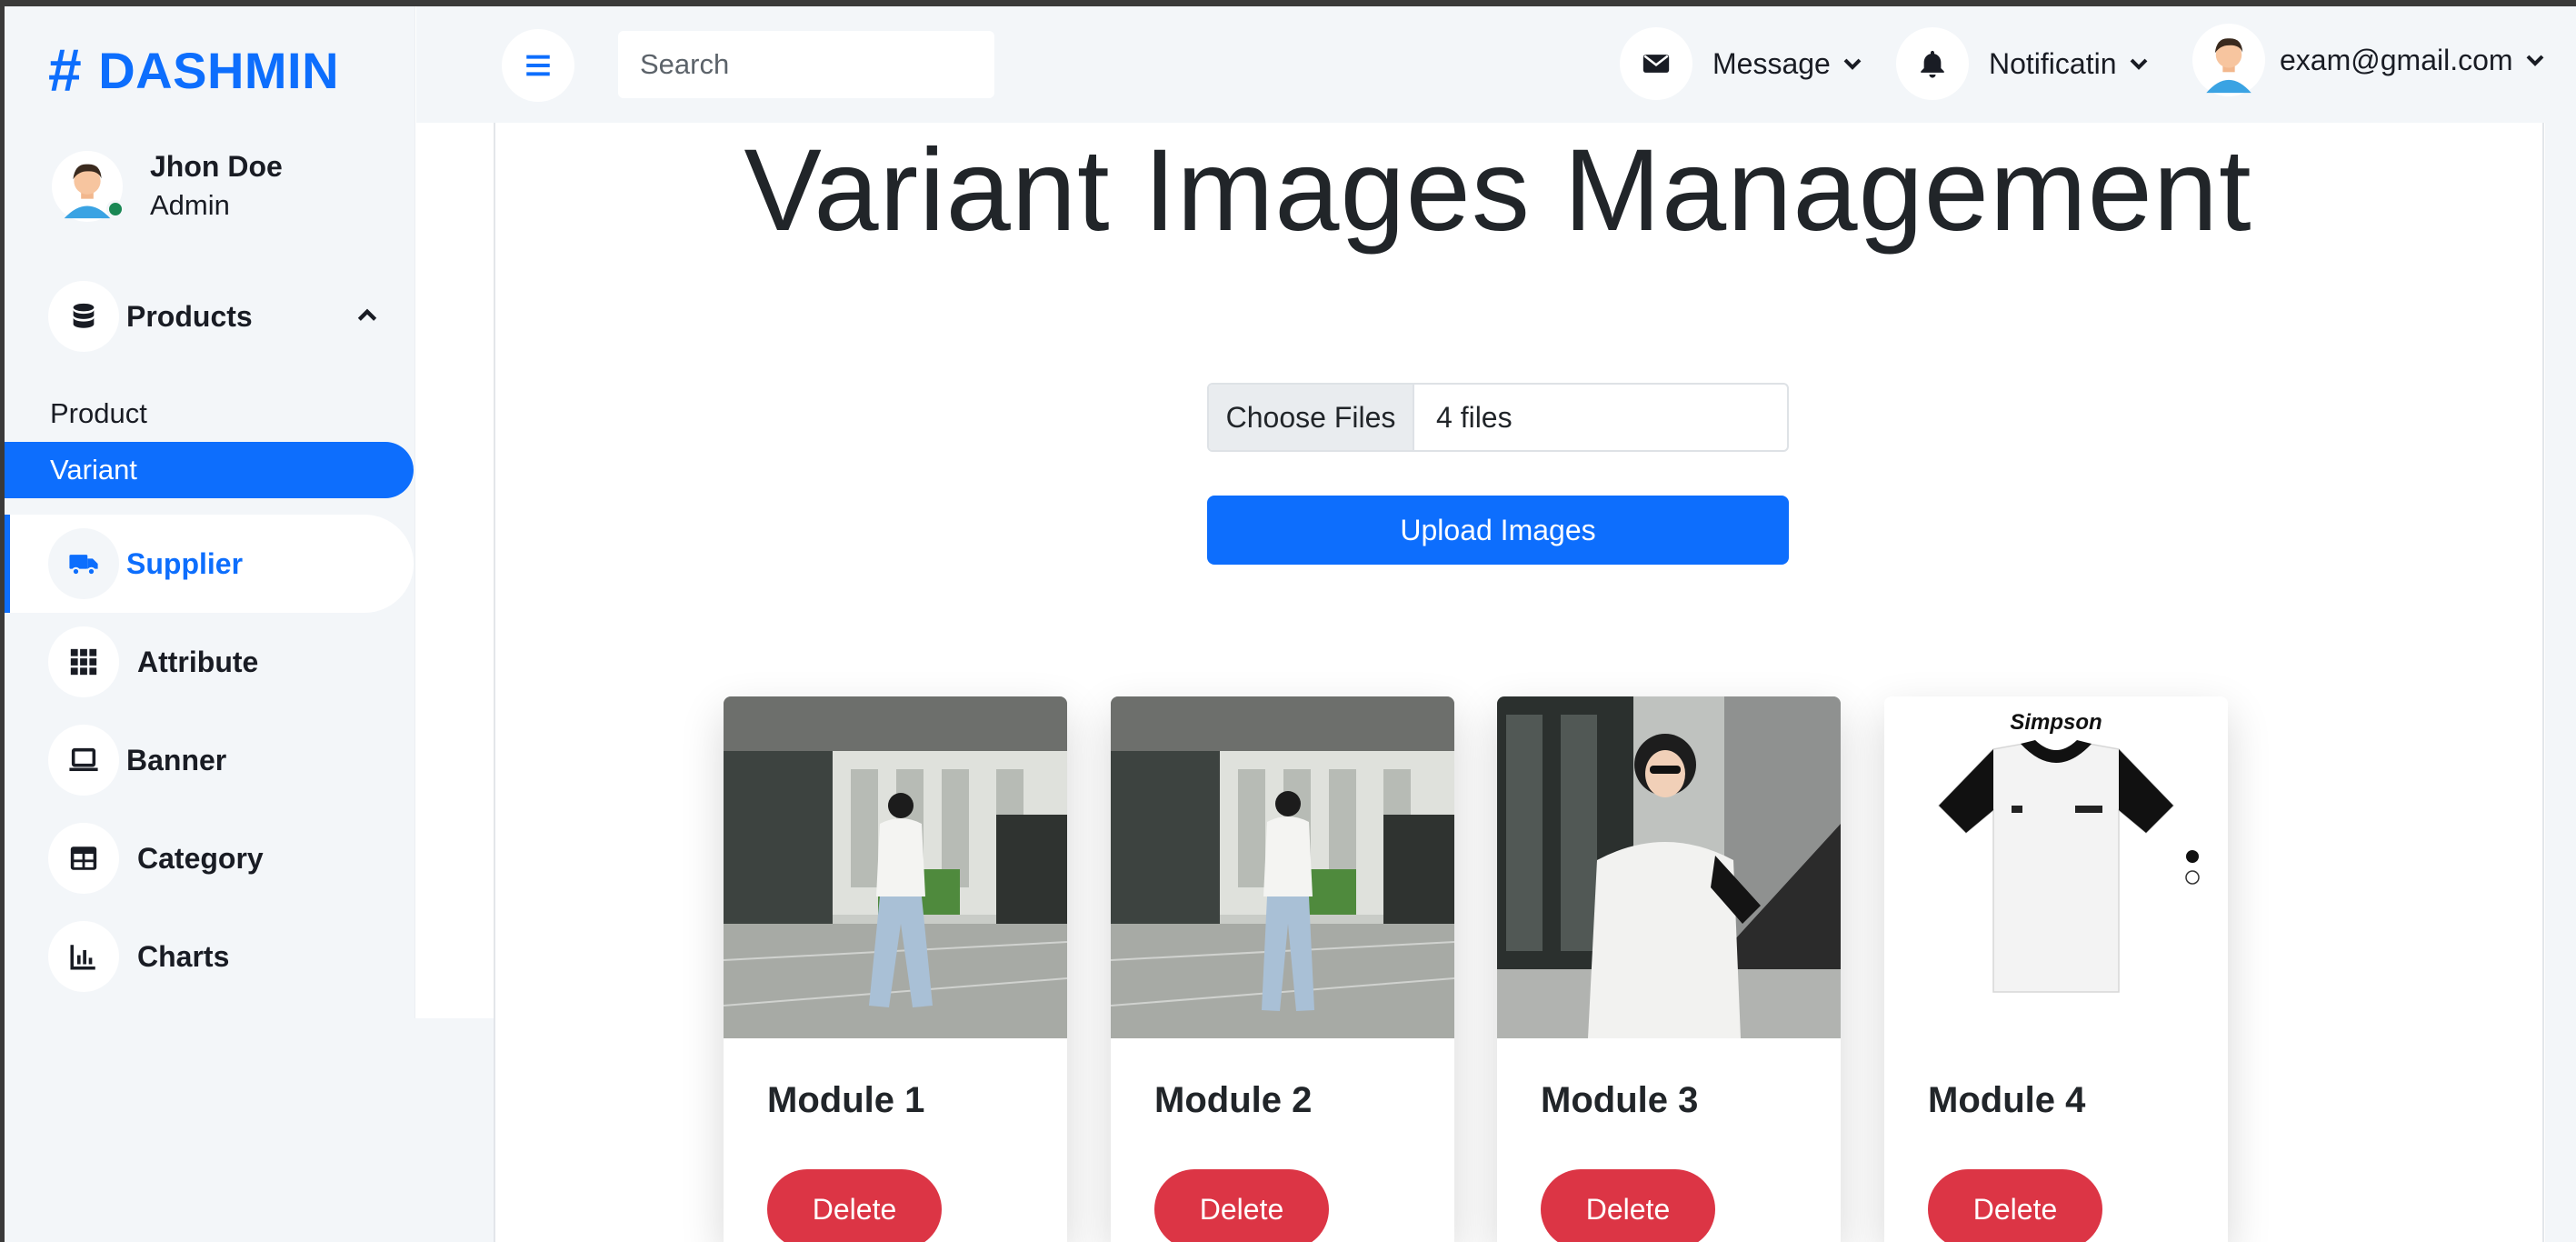  Describe the element at coordinates (183, 956) in the screenshot. I see `sidebar-item-label: Charts` at that location.